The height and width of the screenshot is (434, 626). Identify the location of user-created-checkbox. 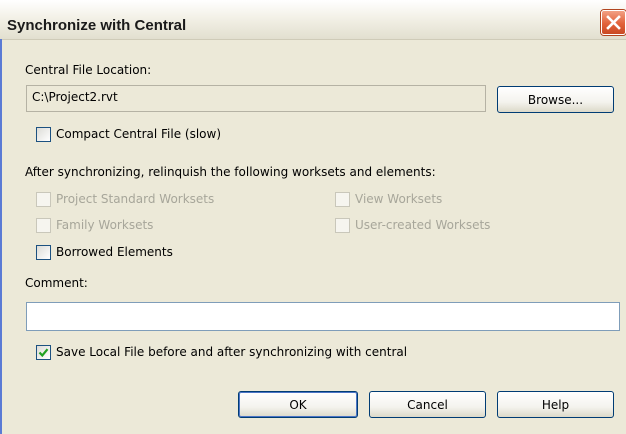
(342, 225).